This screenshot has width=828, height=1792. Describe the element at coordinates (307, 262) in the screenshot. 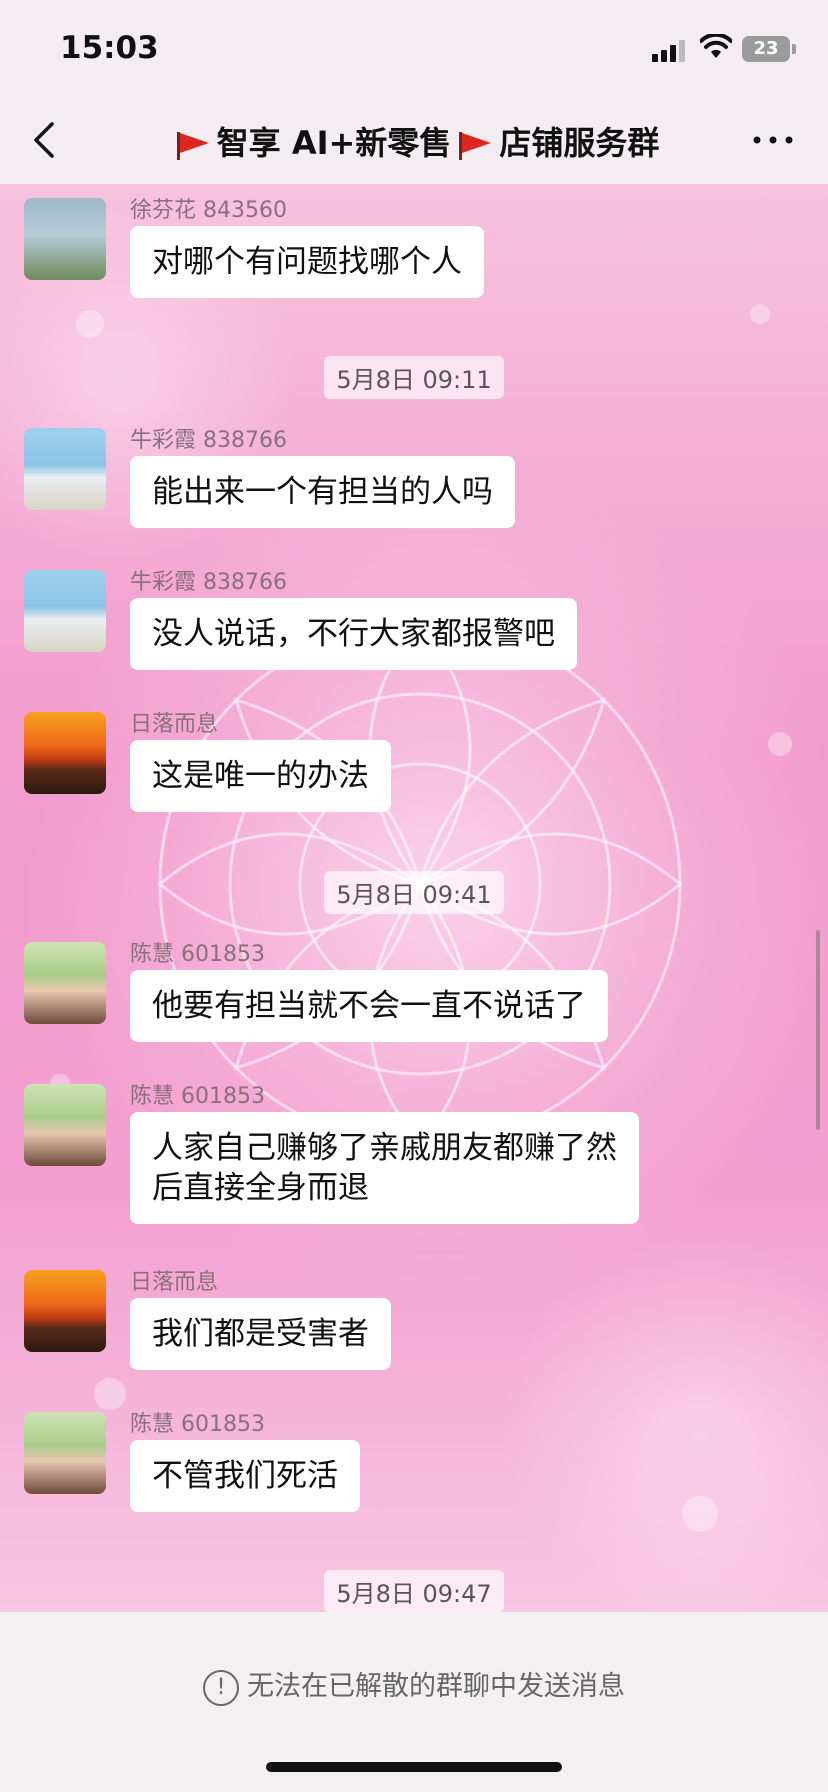

I see `message-bubble: 对哪个有问题找哪个人` at that location.